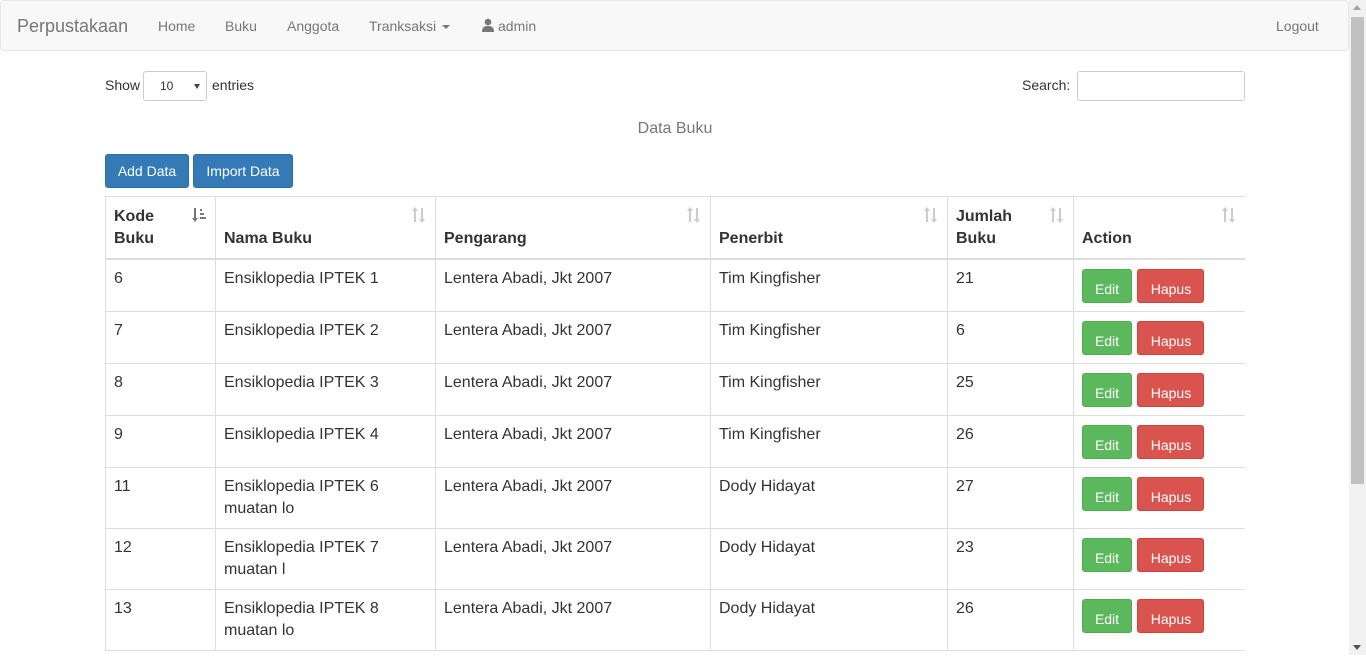  Describe the element at coordinates (1010, 389) in the screenshot. I see `cell-jumlah: 25` at that location.